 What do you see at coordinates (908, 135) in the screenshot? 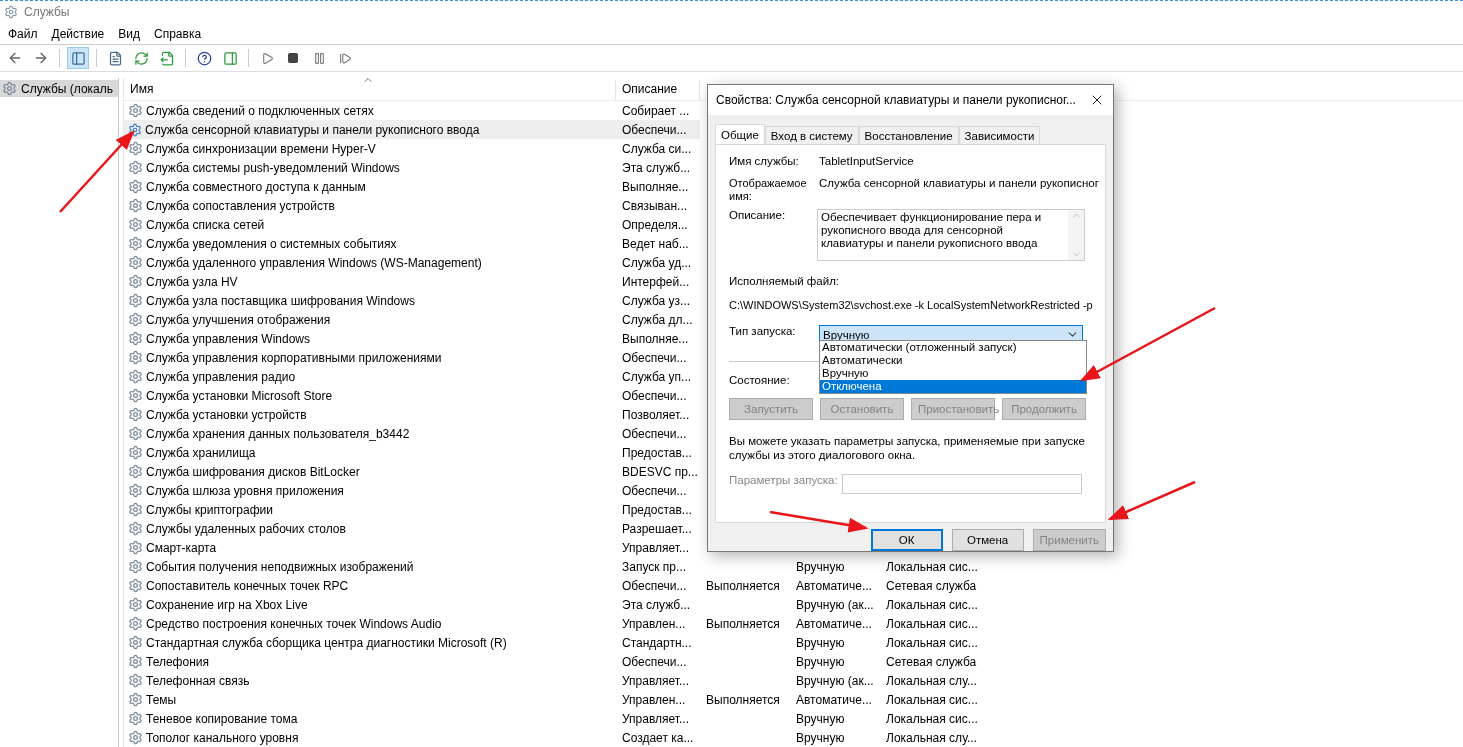
I see `tab: Восстановление` at bounding box center [908, 135].